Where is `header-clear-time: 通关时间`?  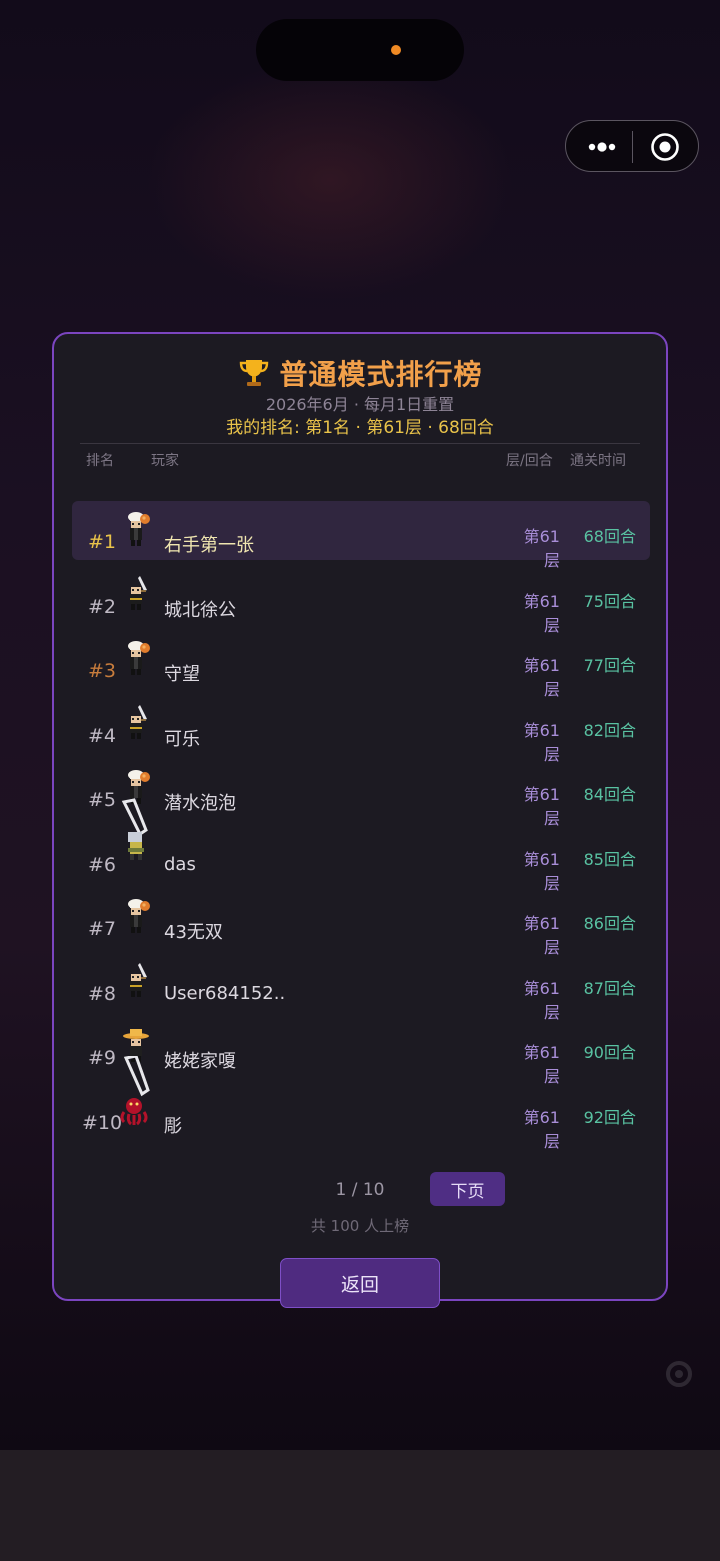 header-clear-time: 通关时间 is located at coordinates (598, 461).